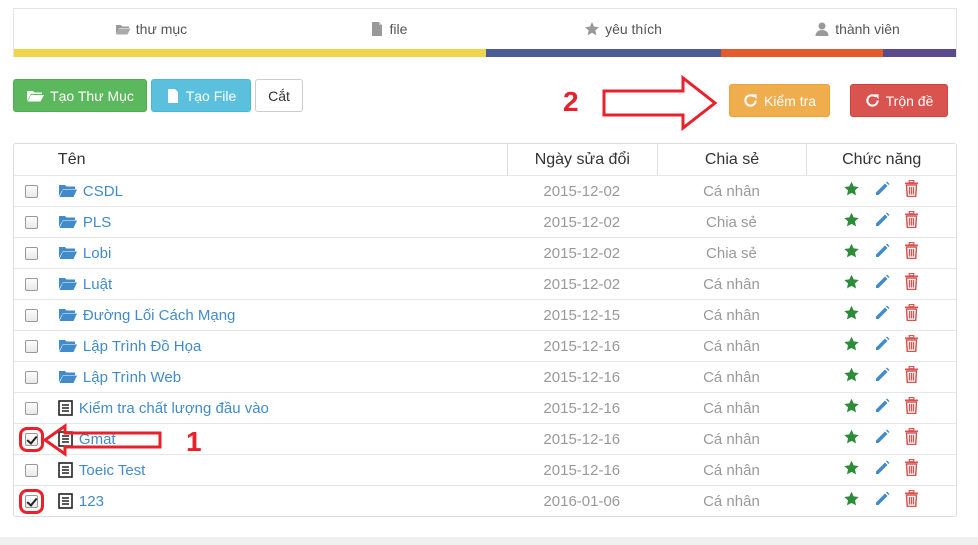 The height and width of the screenshot is (545, 978). What do you see at coordinates (731, 159) in the screenshot?
I see `header-share: Chia sẻ` at bounding box center [731, 159].